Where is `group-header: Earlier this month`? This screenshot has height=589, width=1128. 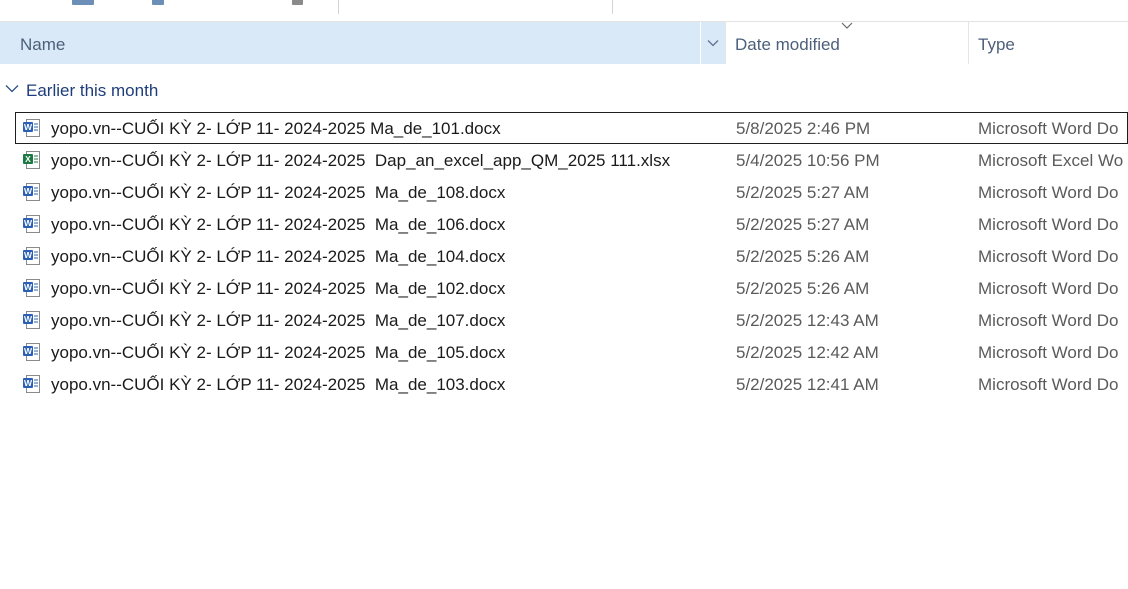
group-header: Earlier this month is located at coordinates (564, 91).